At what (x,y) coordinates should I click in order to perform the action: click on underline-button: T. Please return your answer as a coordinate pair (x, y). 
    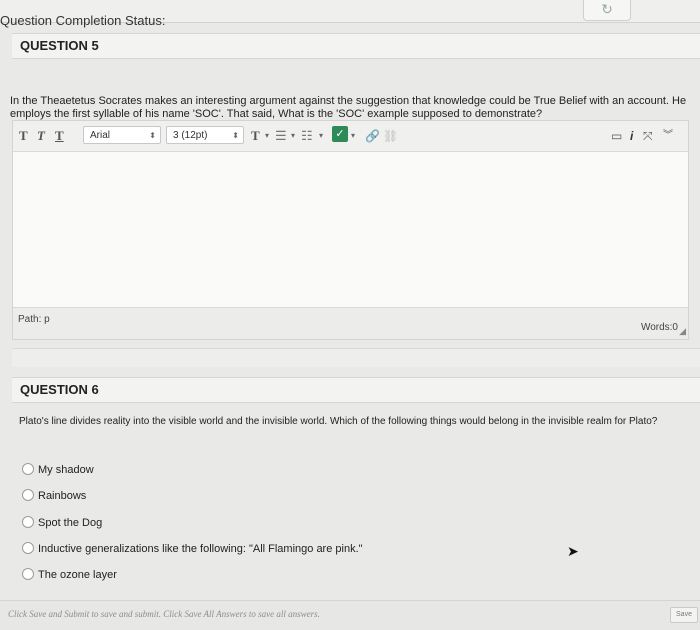
    Looking at the image, I should click on (59, 136).